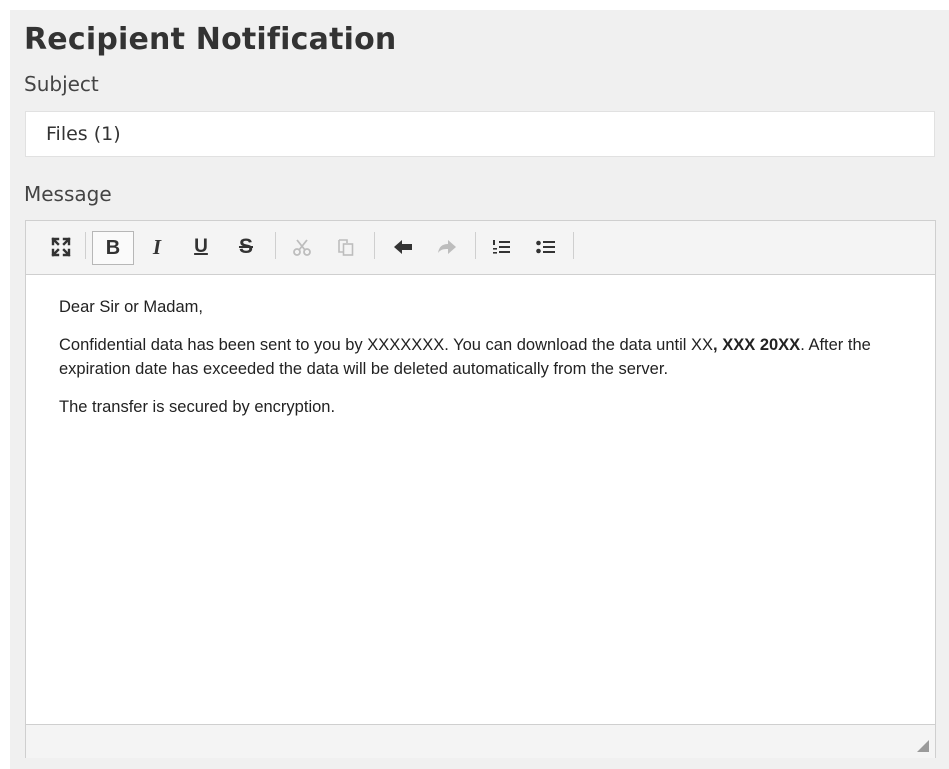 The image size is (949, 769). I want to click on message-bold-date: , XXX 20XX, so click(757, 345).